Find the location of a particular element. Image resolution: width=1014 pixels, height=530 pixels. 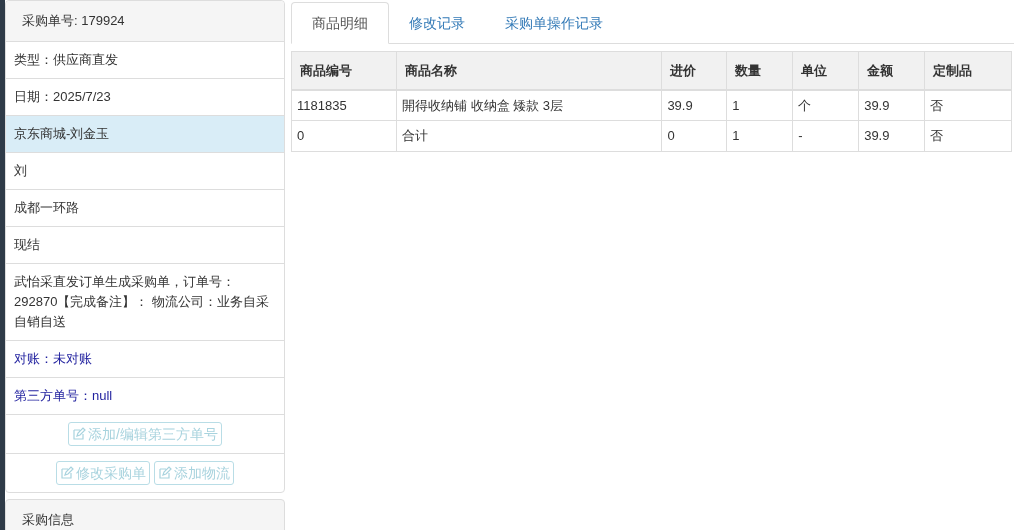

panel-title: 采购信息 is located at coordinates (48, 519).